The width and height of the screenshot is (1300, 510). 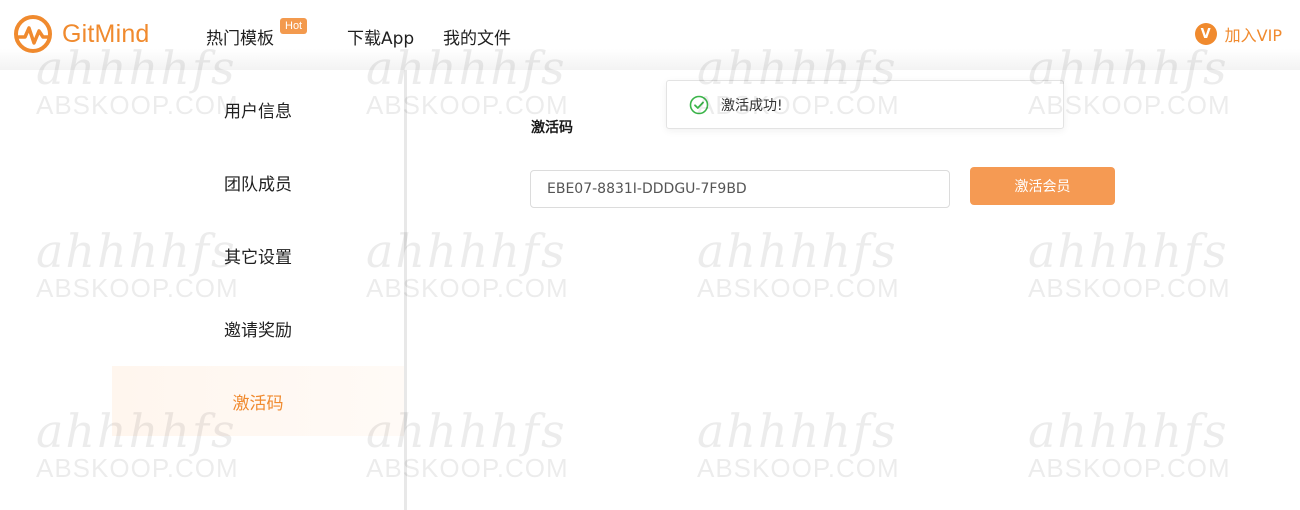 What do you see at coordinates (258, 257) in the screenshot?
I see `sidebar-item-label: 其它设置` at bounding box center [258, 257].